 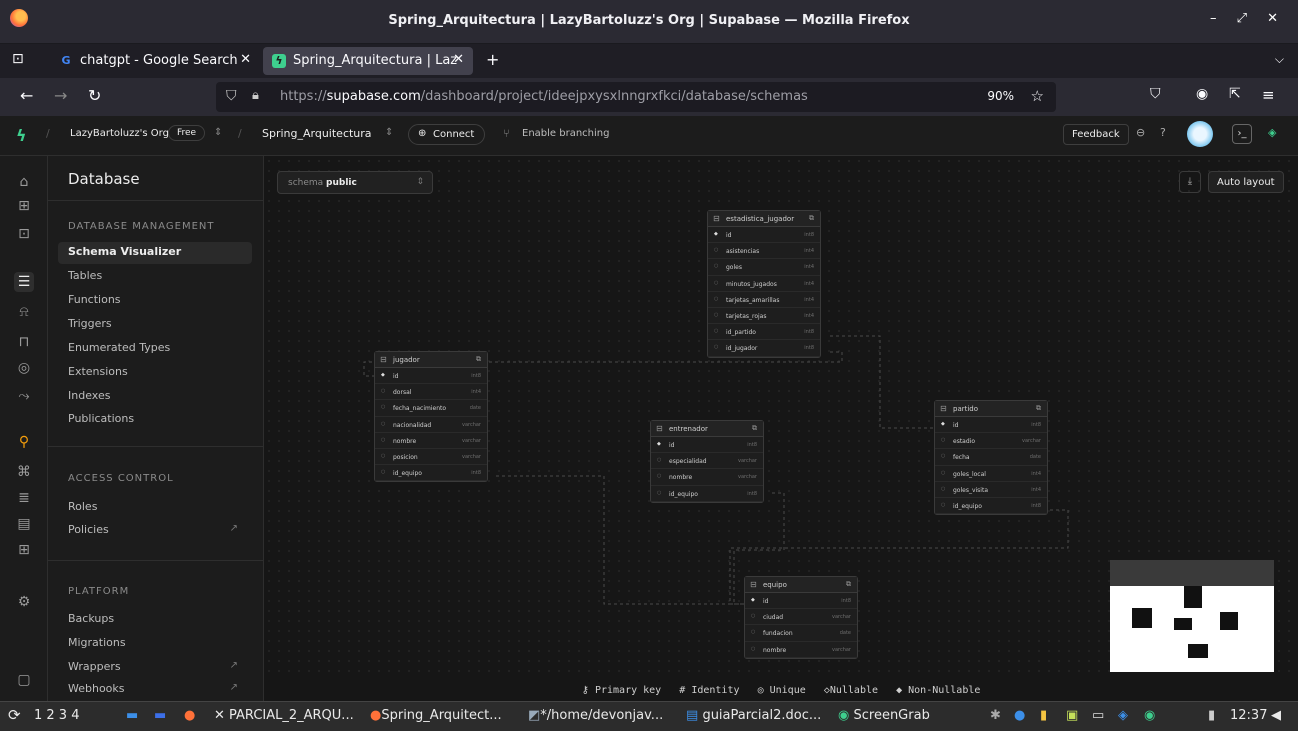 I want to click on sidebar-item-backups: Backups, so click(x=155, y=620).